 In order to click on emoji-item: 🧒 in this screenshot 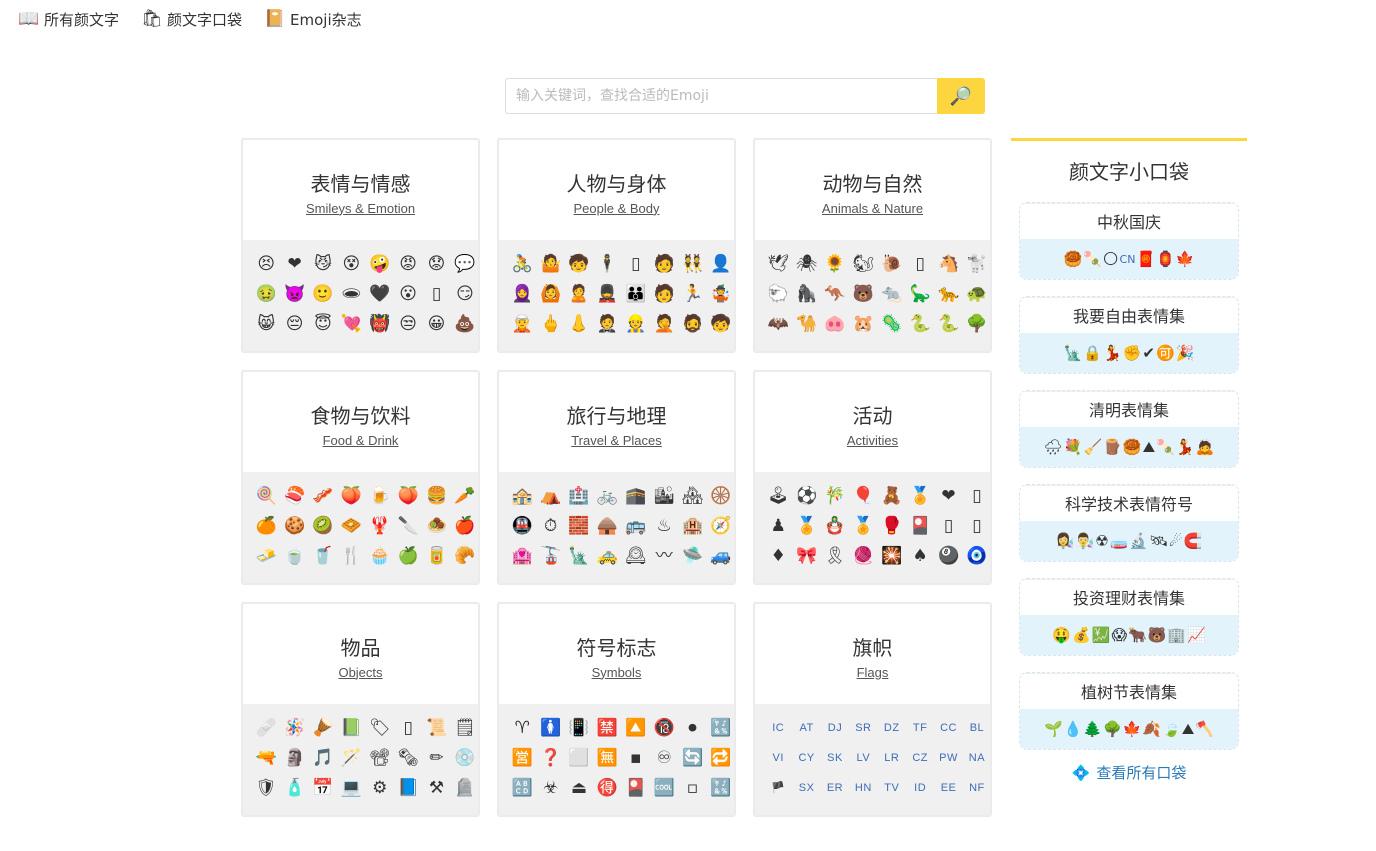, I will do `click(720, 324)`.